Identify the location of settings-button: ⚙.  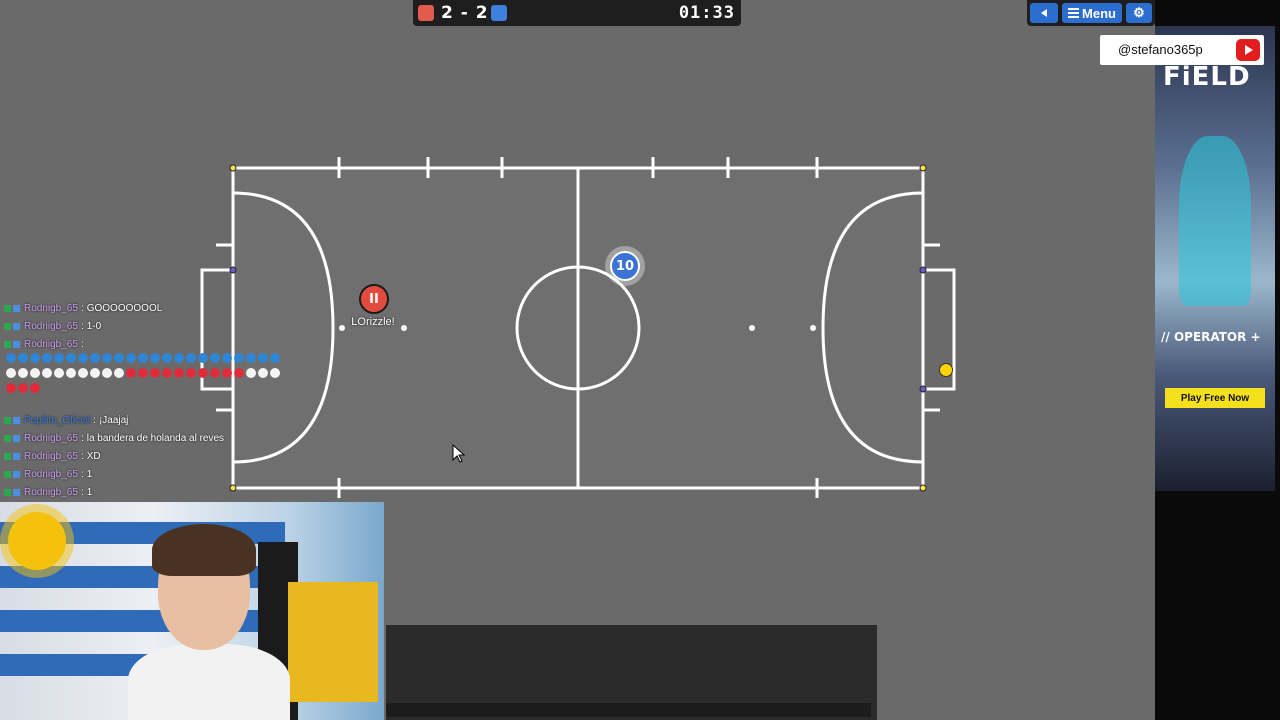
(1139, 13).